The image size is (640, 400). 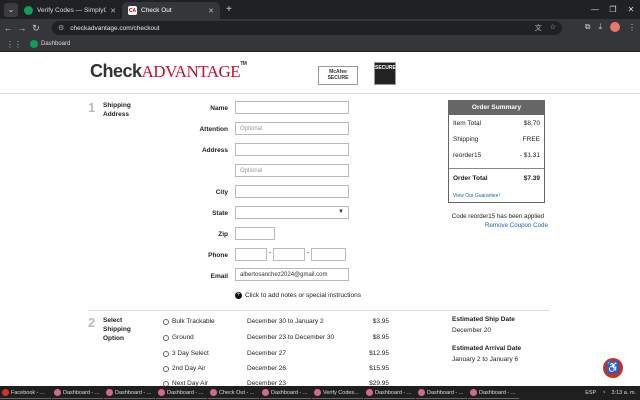 What do you see at coordinates (588, 27) in the screenshot?
I see `extensions-icon: ⧉` at bounding box center [588, 27].